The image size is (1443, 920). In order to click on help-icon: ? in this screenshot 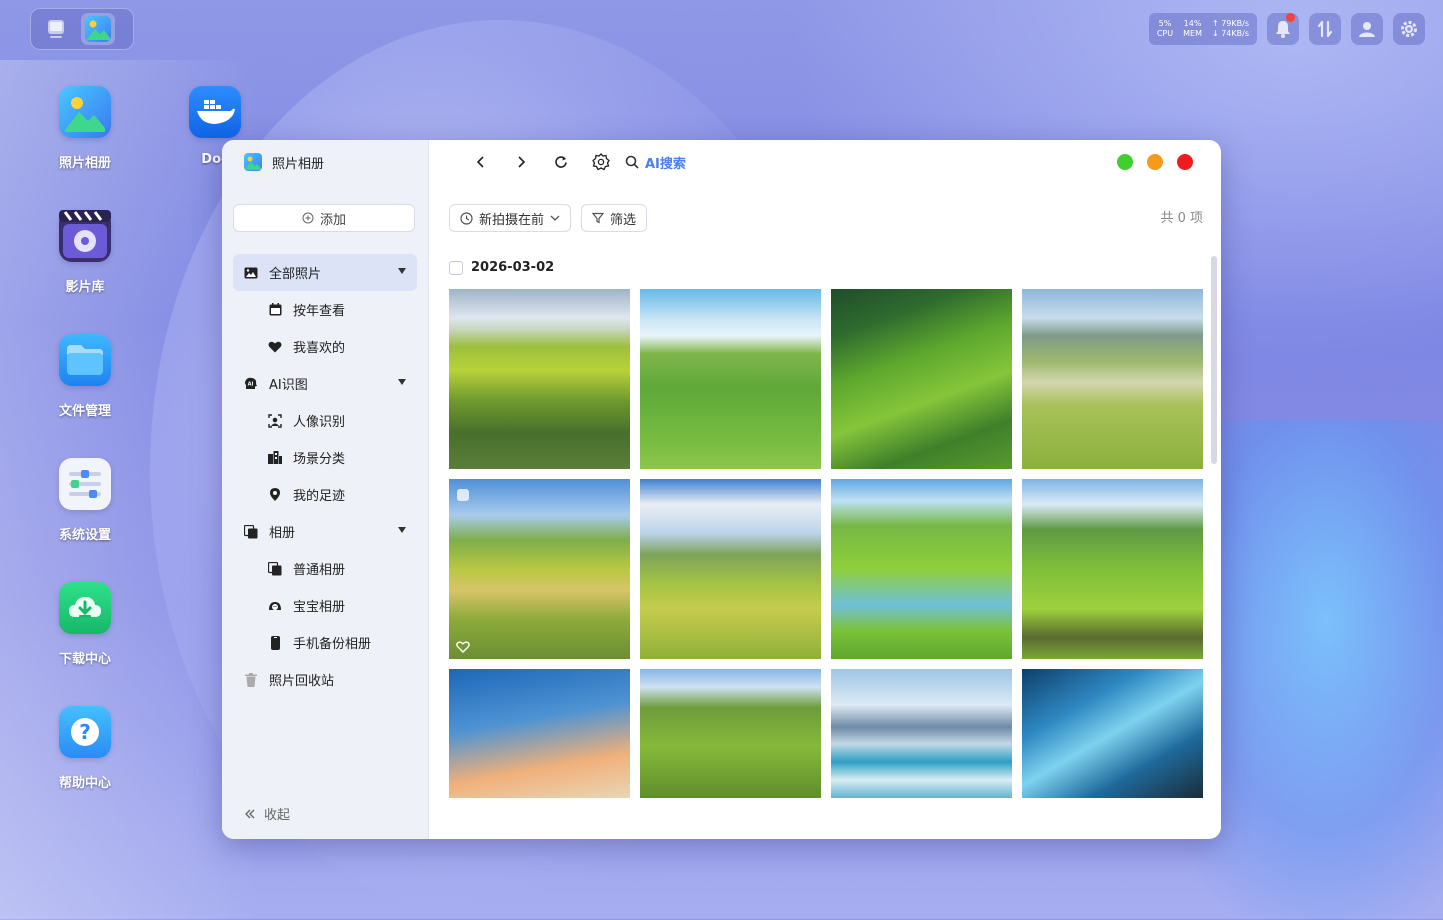, I will do `click(85, 732)`.